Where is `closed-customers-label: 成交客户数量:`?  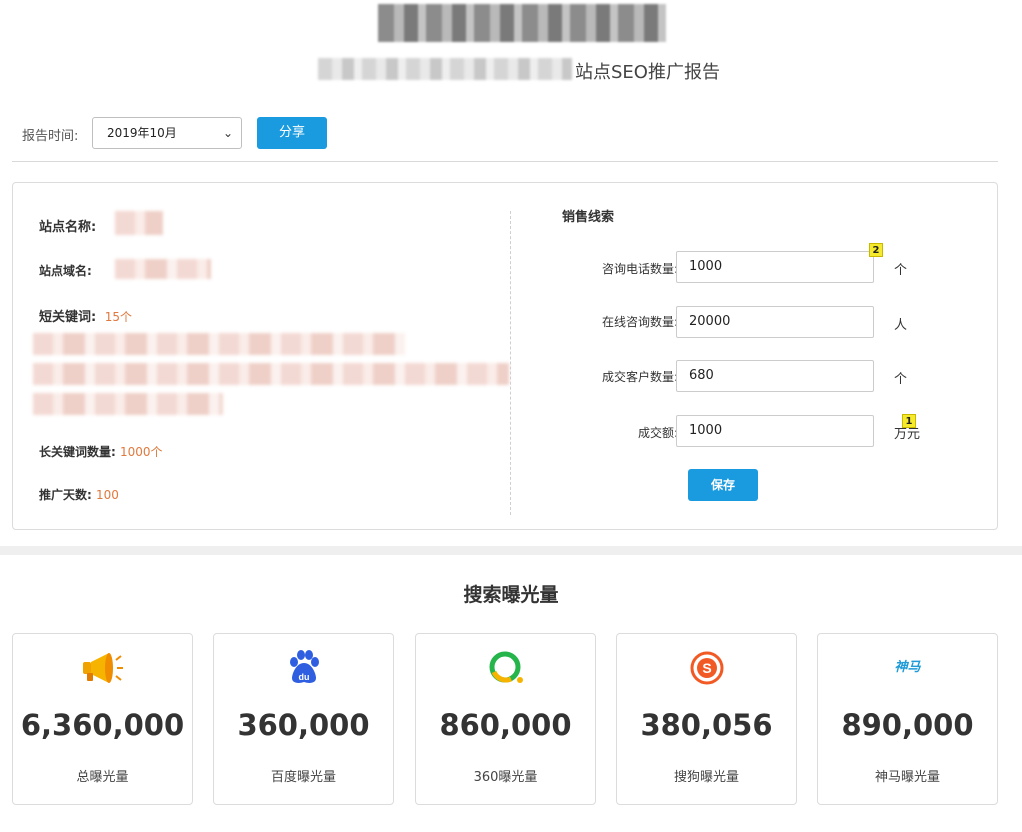 closed-customers-label: 成交客户数量: is located at coordinates (639, 377).